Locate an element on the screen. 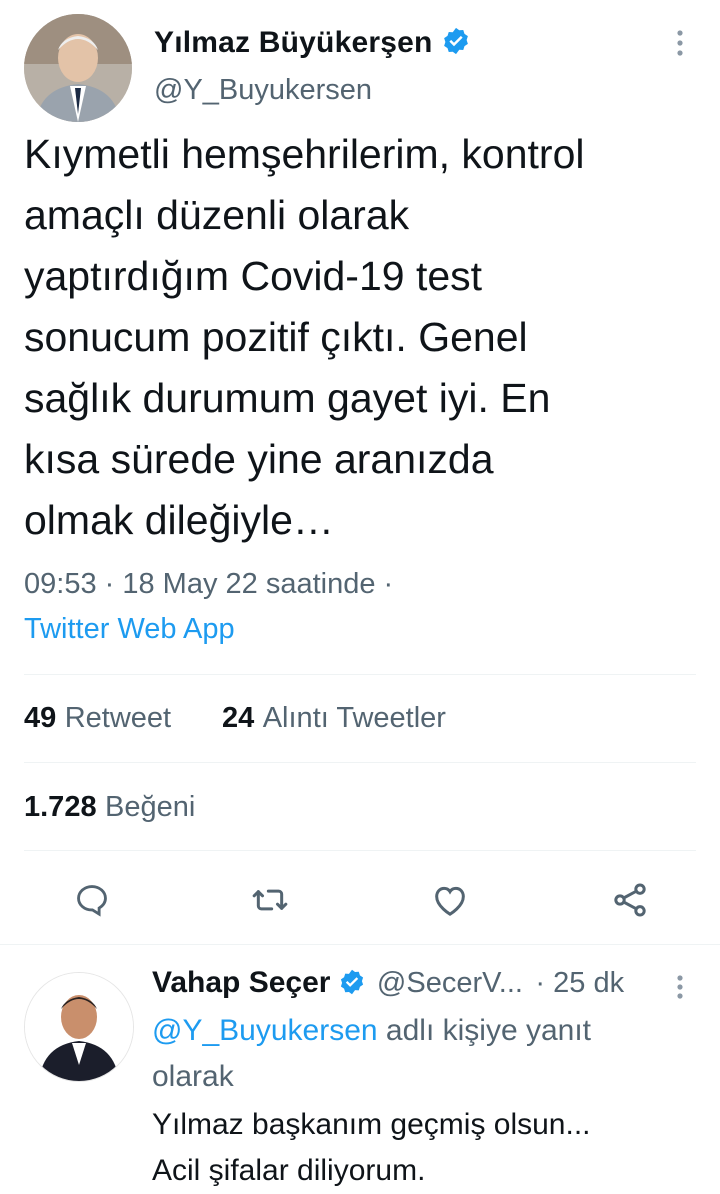 The image size is (720, 1194). retweet-icon is located at coordinates (270, 900).